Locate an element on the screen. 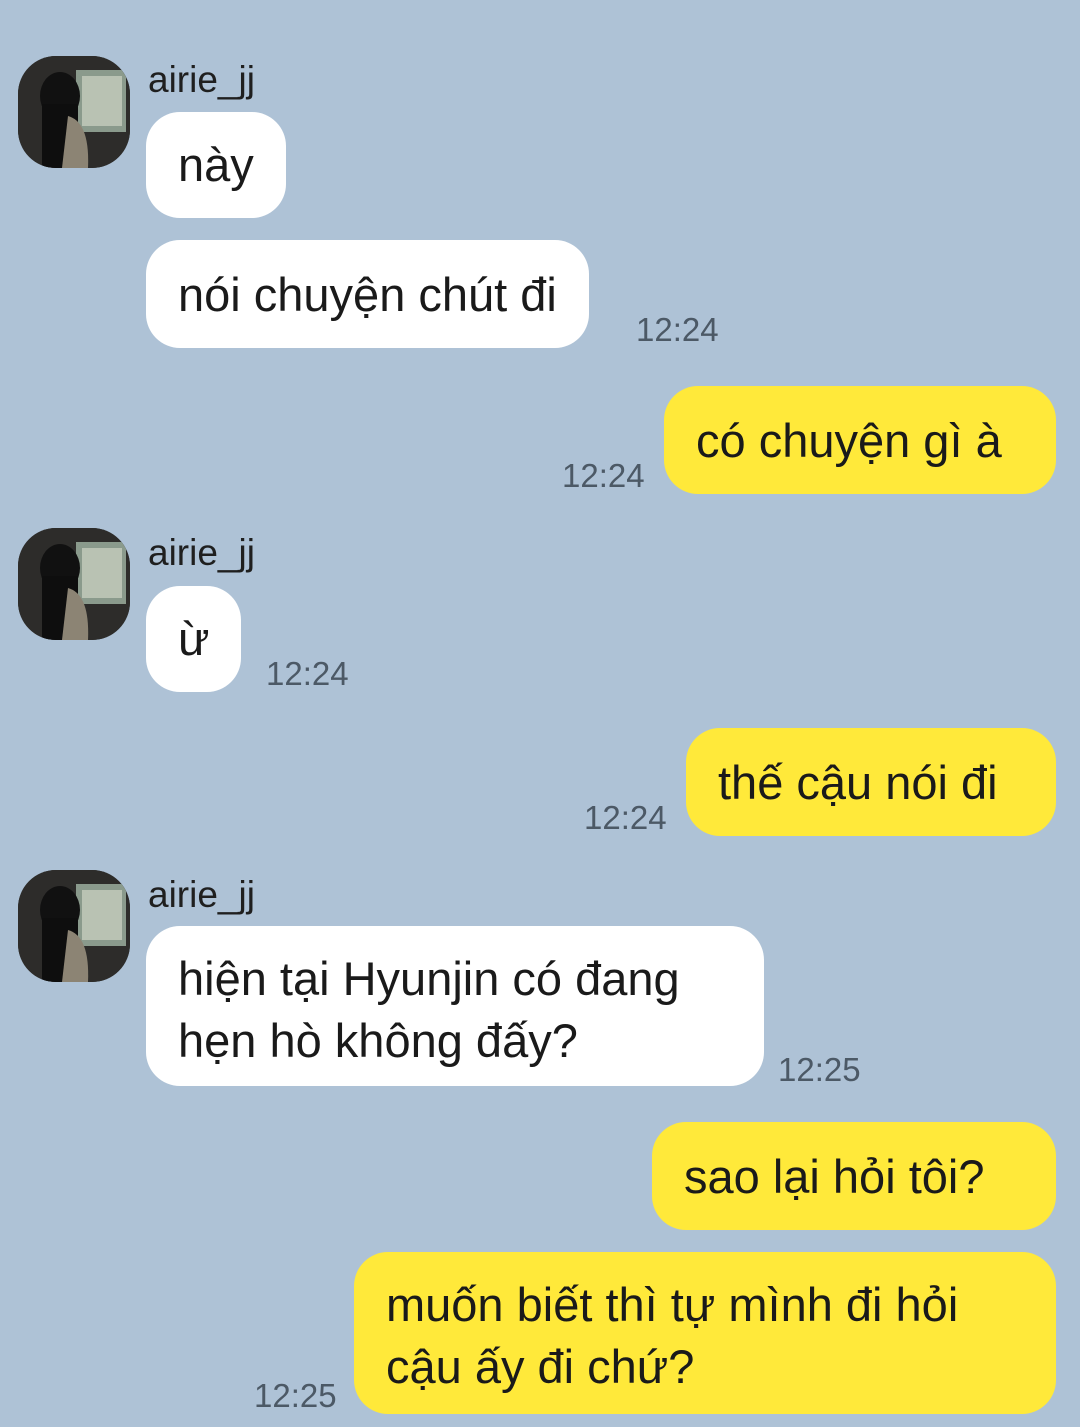 Image resolution: width=1080 pixels, height=1427 pixels. message-bubble-outgoing: thế cậu nói đi is located at coordinates (871, 782).